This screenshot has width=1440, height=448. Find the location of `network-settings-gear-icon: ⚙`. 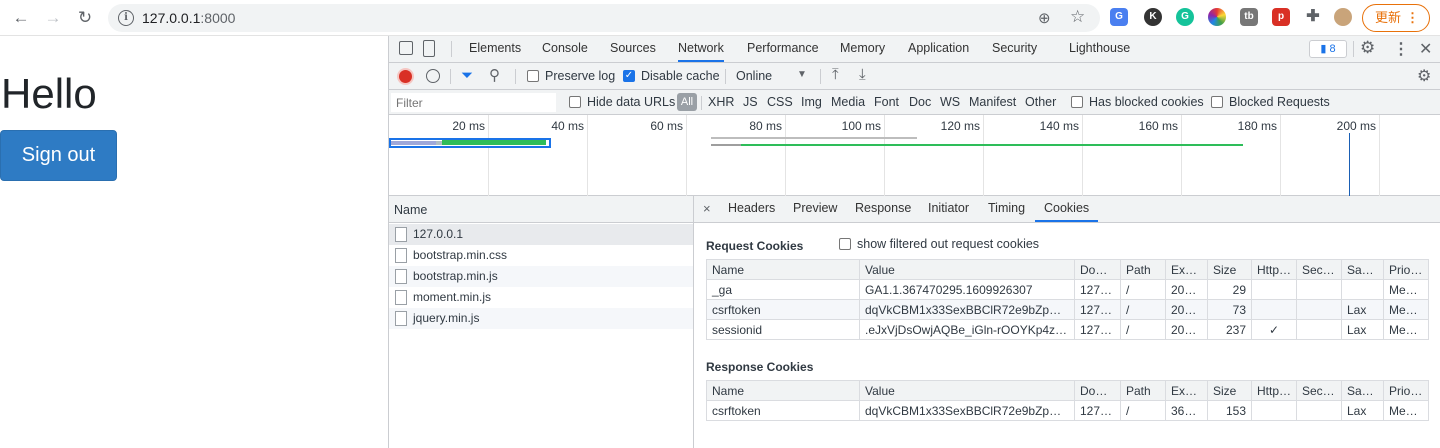

network-settings-gear-icon: ⚙ is located at coordinates (1424, 76).